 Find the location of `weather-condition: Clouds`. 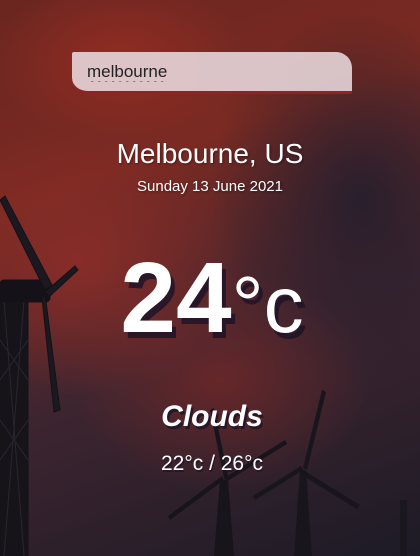

weather-condition: Clouds is located at coordinates (212, 416).